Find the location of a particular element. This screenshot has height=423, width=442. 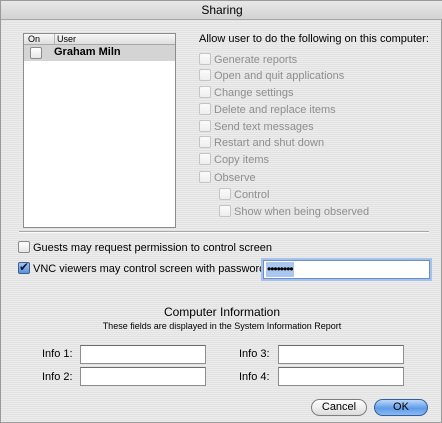

column-header-on: On is located at coordinates (34, 39).